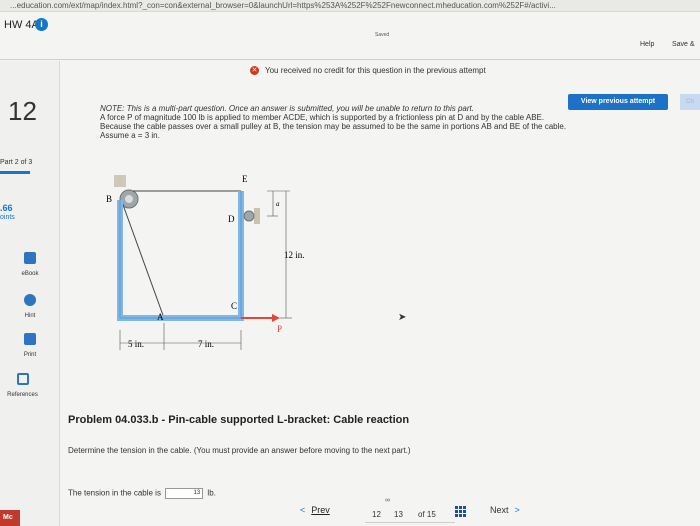  Describe the element at coordinates (211, 493) in the screenshot. I see `answer-unit: lb.` at that location.